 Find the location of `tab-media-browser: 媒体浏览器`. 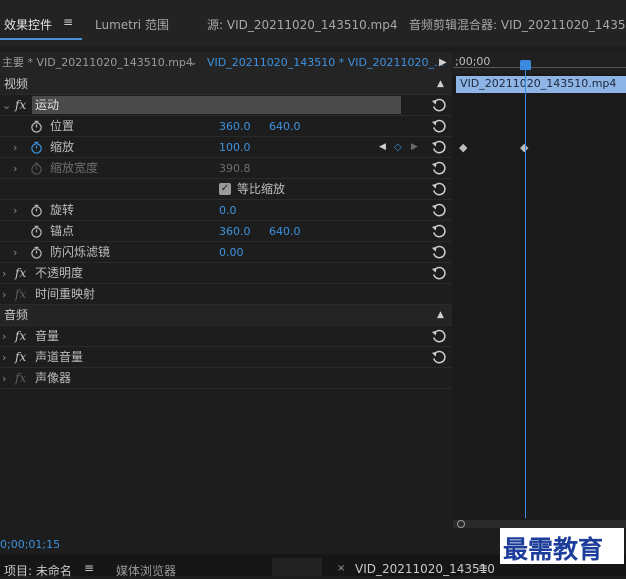

tab-media-browser: 媒体浏览器 is located at coordinates (146, 570).